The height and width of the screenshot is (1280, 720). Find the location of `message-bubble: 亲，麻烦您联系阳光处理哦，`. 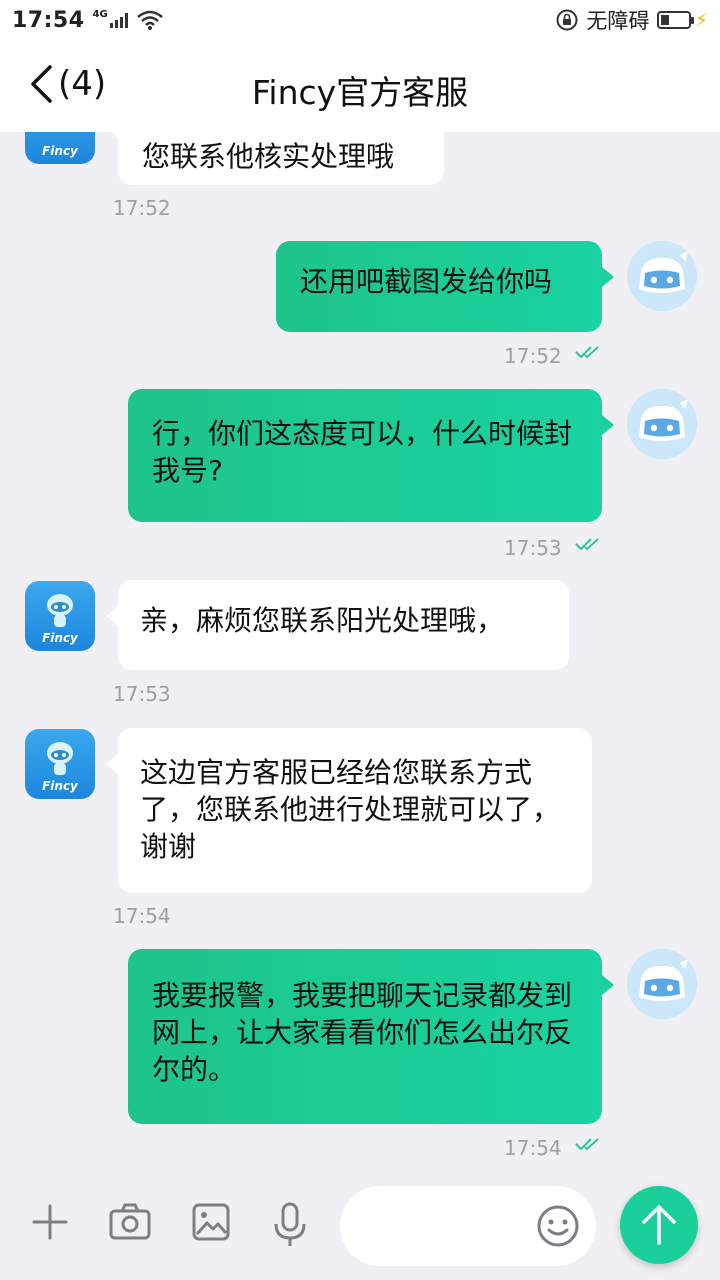

message-bubble: 亲，麻烦您联系阳光处理哦， is located at coordinates (337, 625).